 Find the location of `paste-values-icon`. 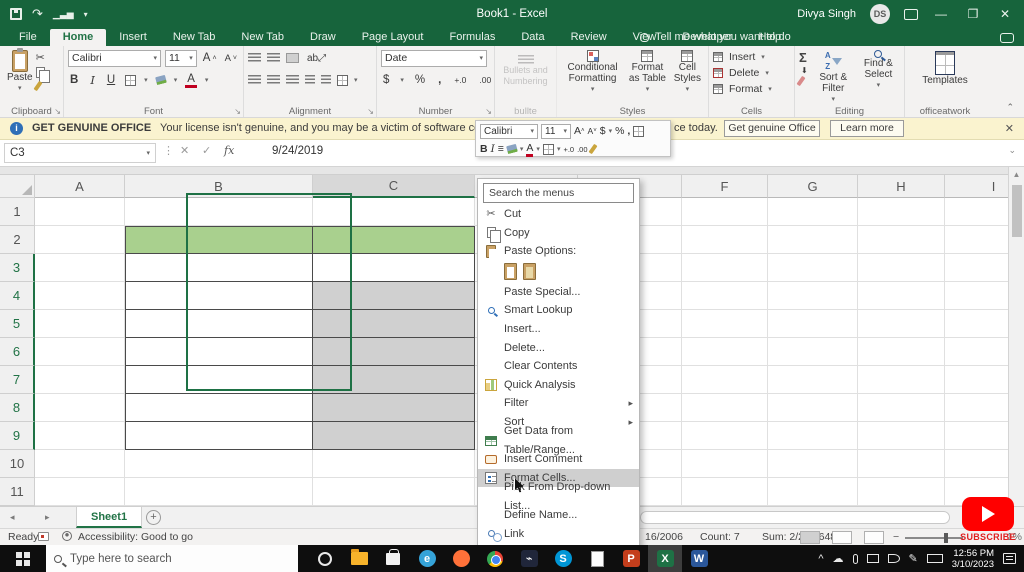

paste-values-icon is located at coordinates (529, 272).